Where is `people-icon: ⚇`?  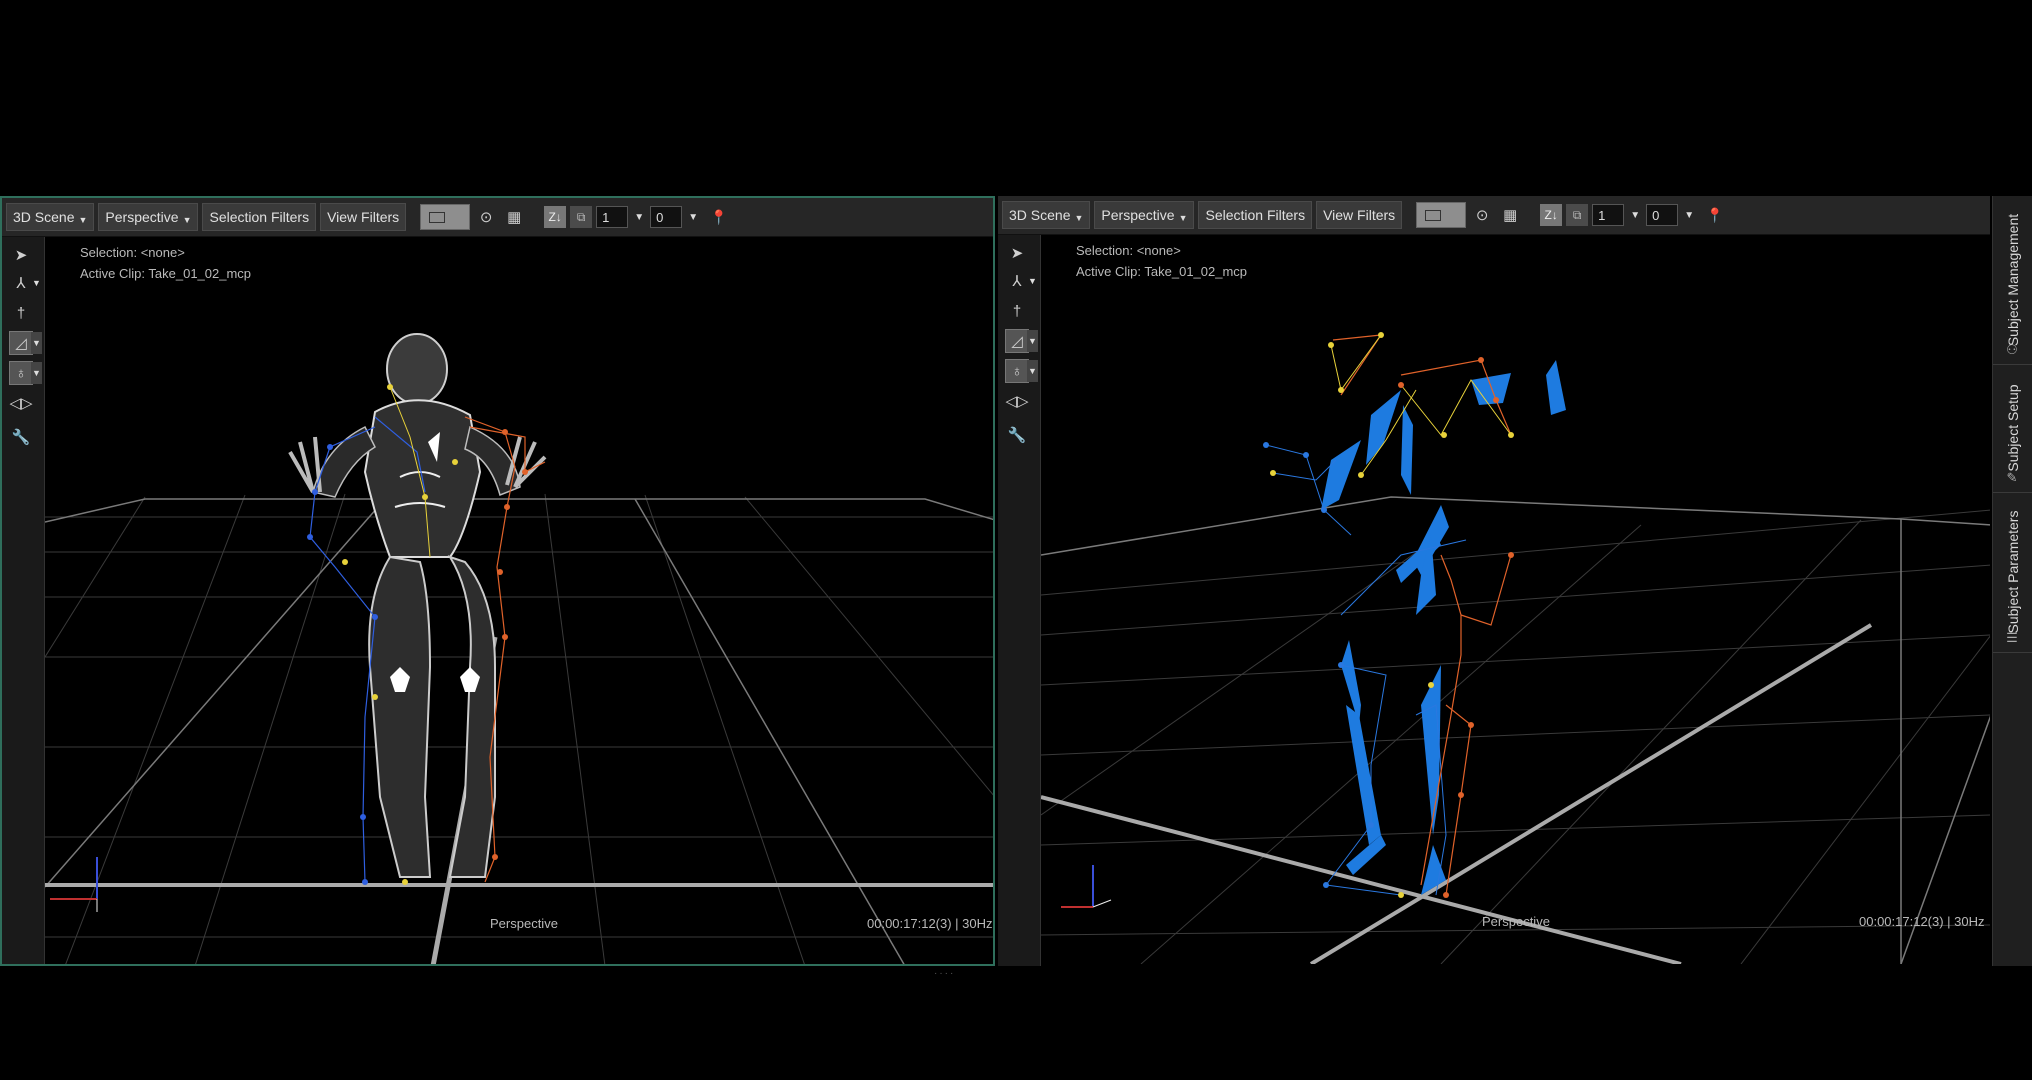
people-icon: ⚇ is located at coordinates (2012, 349).